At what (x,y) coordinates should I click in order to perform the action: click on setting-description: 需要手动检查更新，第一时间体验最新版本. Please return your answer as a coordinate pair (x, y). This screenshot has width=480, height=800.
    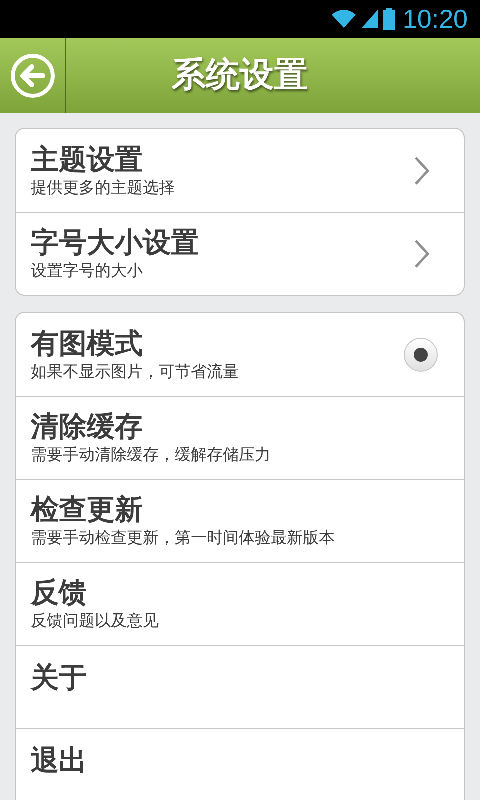
    Looking at the image, I should click on (183, 538).